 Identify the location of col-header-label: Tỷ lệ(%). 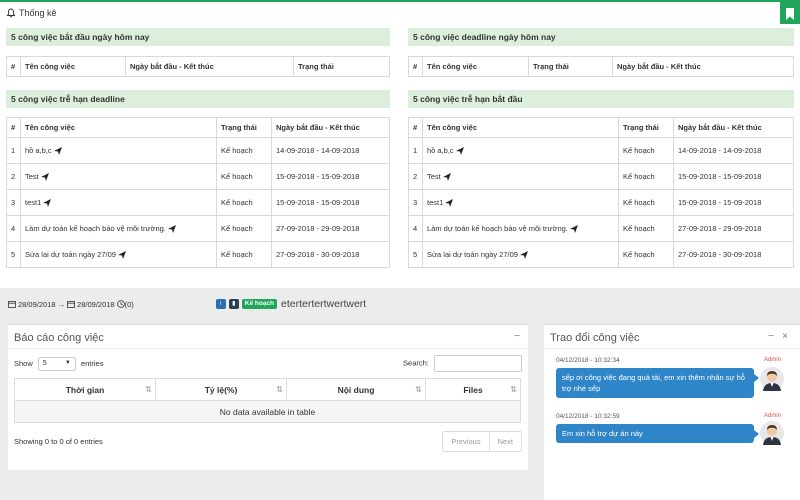
(221, 389).